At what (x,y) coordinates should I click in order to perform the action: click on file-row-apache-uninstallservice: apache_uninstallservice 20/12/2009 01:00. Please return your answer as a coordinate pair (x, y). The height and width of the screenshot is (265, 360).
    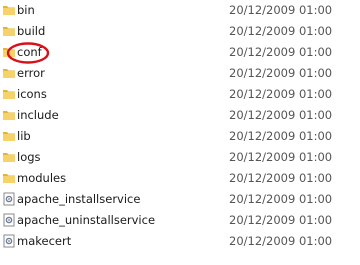
    Looking at the image, I should click on (180, 220).